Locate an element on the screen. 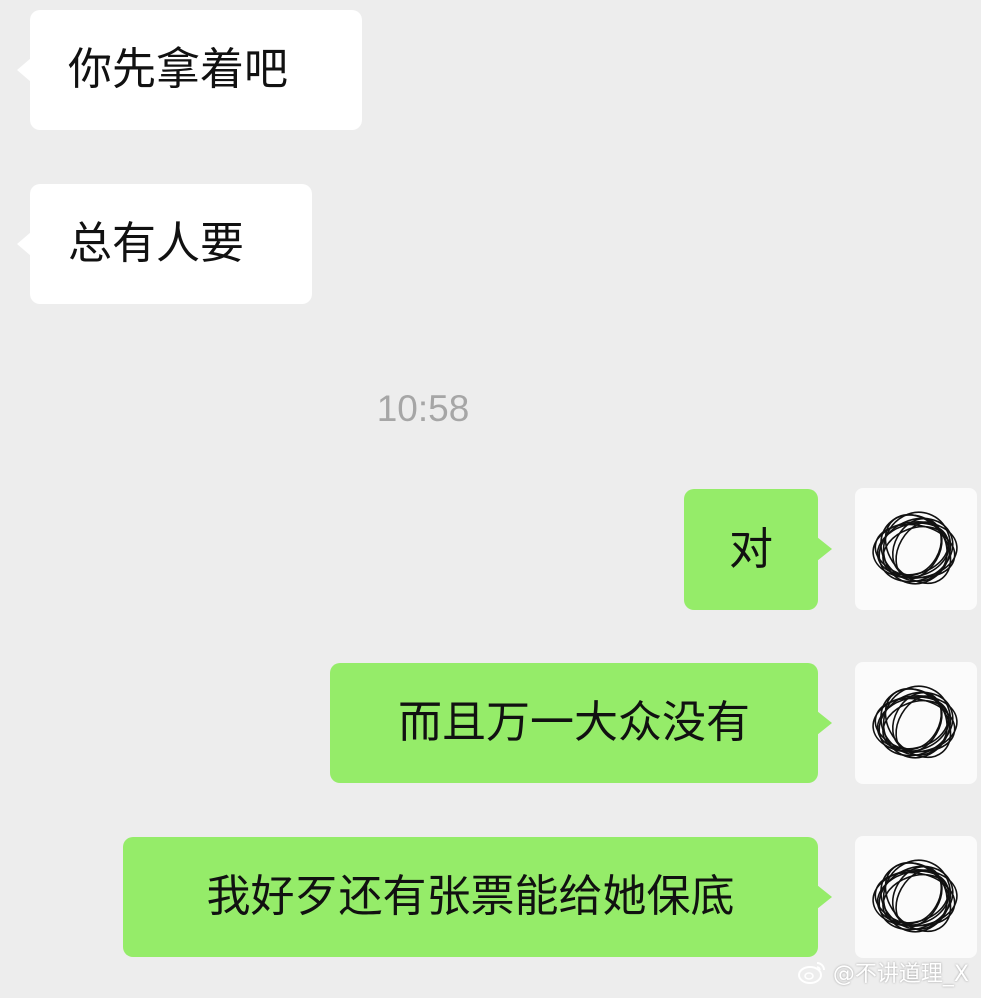 The image size is (981, 998). message-bubble-outgoing: 而且万一大众没有 is located at coordinates (581, 723).